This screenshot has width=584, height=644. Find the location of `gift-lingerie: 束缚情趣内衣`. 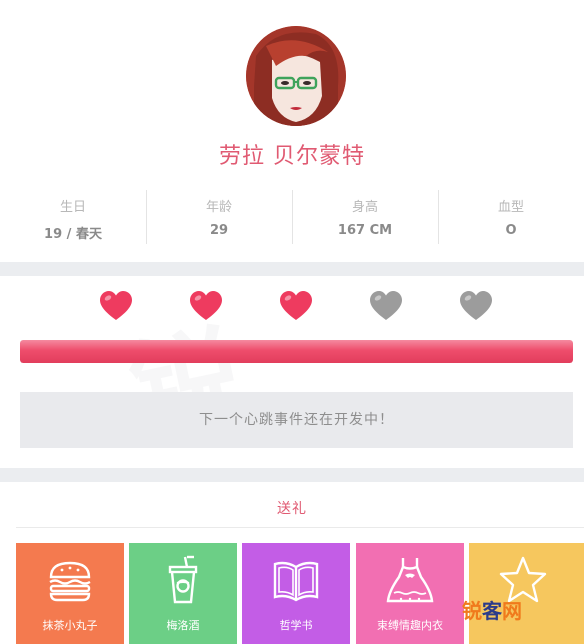

gift-lingerie: 束缚情趣内衣 is located at coordinates (410, 593).